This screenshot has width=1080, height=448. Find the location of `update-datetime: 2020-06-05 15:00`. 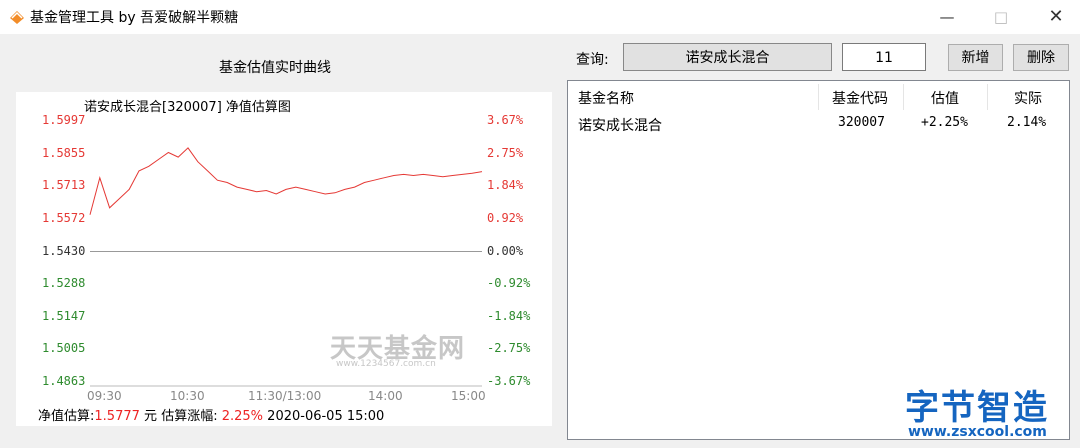

update-datetime: 2020-06-05 15:00 is located at coordinates (326, 416).